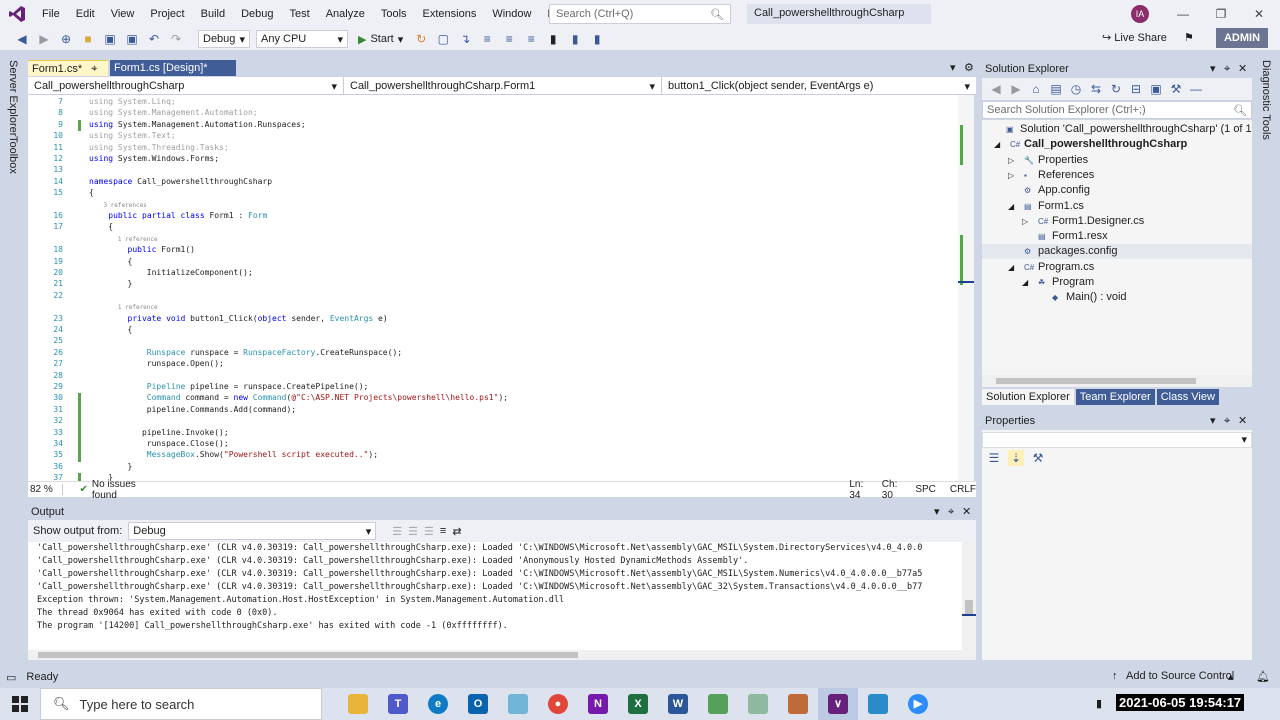 This screenshot has height=720, width=1280. Describe the element at coordinates (413, 531) in the screenshot. I see `prev-message-icon: ☰` at that location.